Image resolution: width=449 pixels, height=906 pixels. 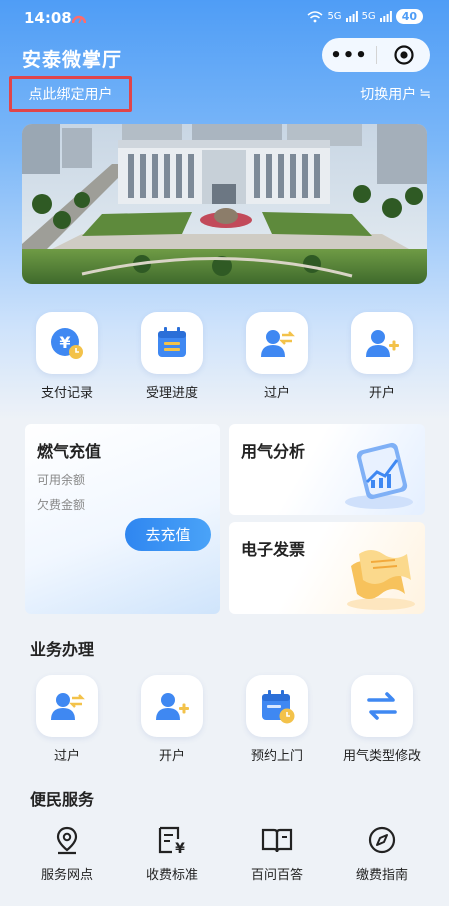 I want to click on svc-label-fee-standard: 收费标准, so click(x=171, y=875).